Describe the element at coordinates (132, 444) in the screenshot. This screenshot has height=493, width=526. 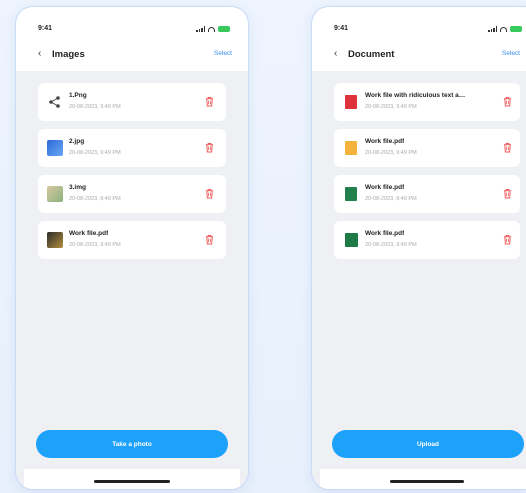
I see `take-photo-button: Take a photo` at that location.